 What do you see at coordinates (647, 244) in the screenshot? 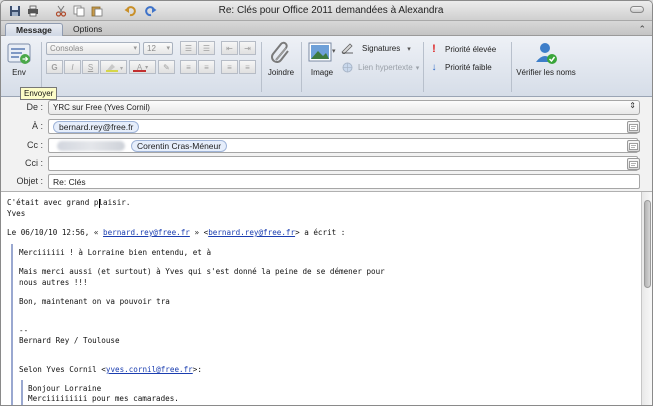
I see `scrollbar-thumb` at bounding box center [647, 244].